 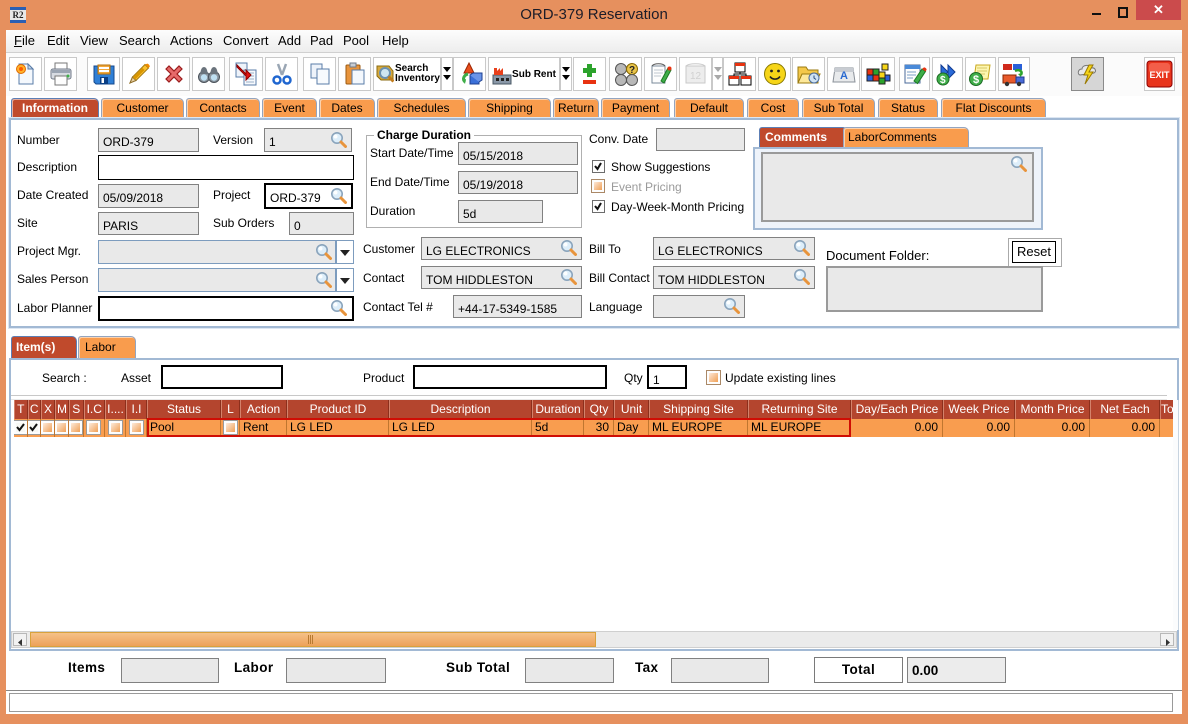 I want to click on svg-text: A, so click(x=844, y=76).